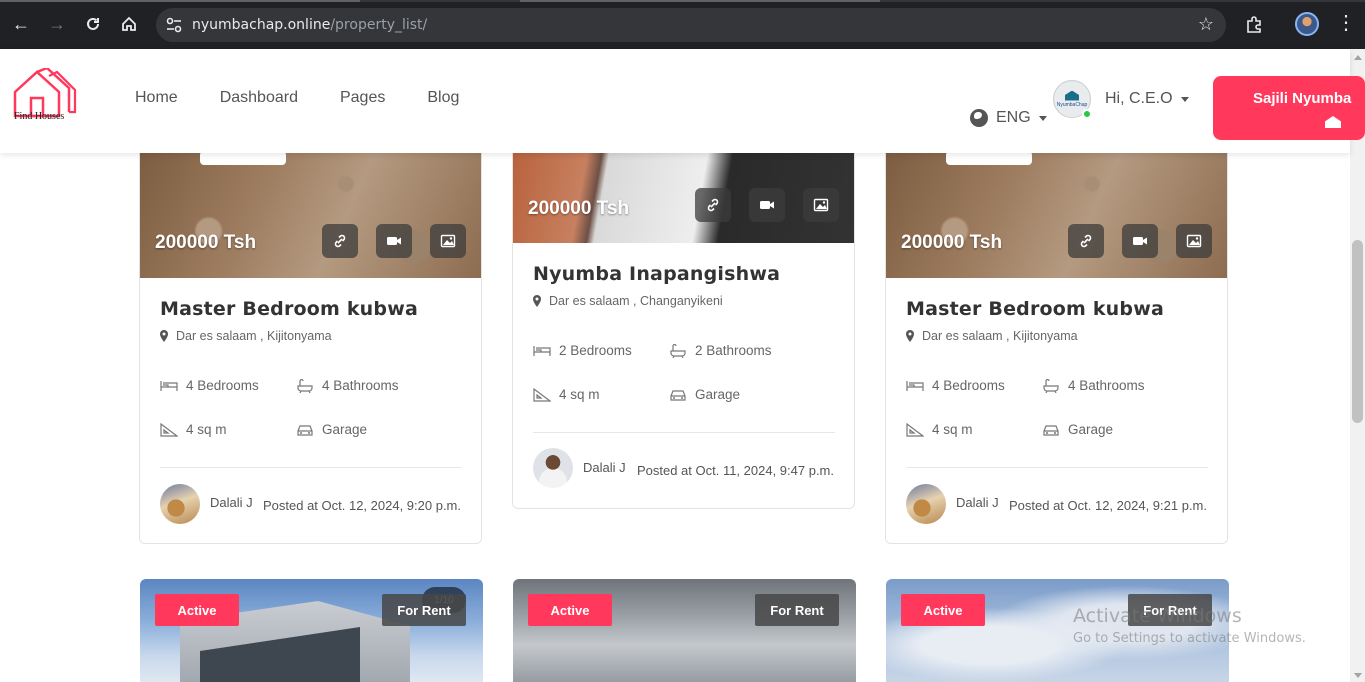 This screenshot has width=1365, height=682. I want to click on house-icon, so click(1072, 95).